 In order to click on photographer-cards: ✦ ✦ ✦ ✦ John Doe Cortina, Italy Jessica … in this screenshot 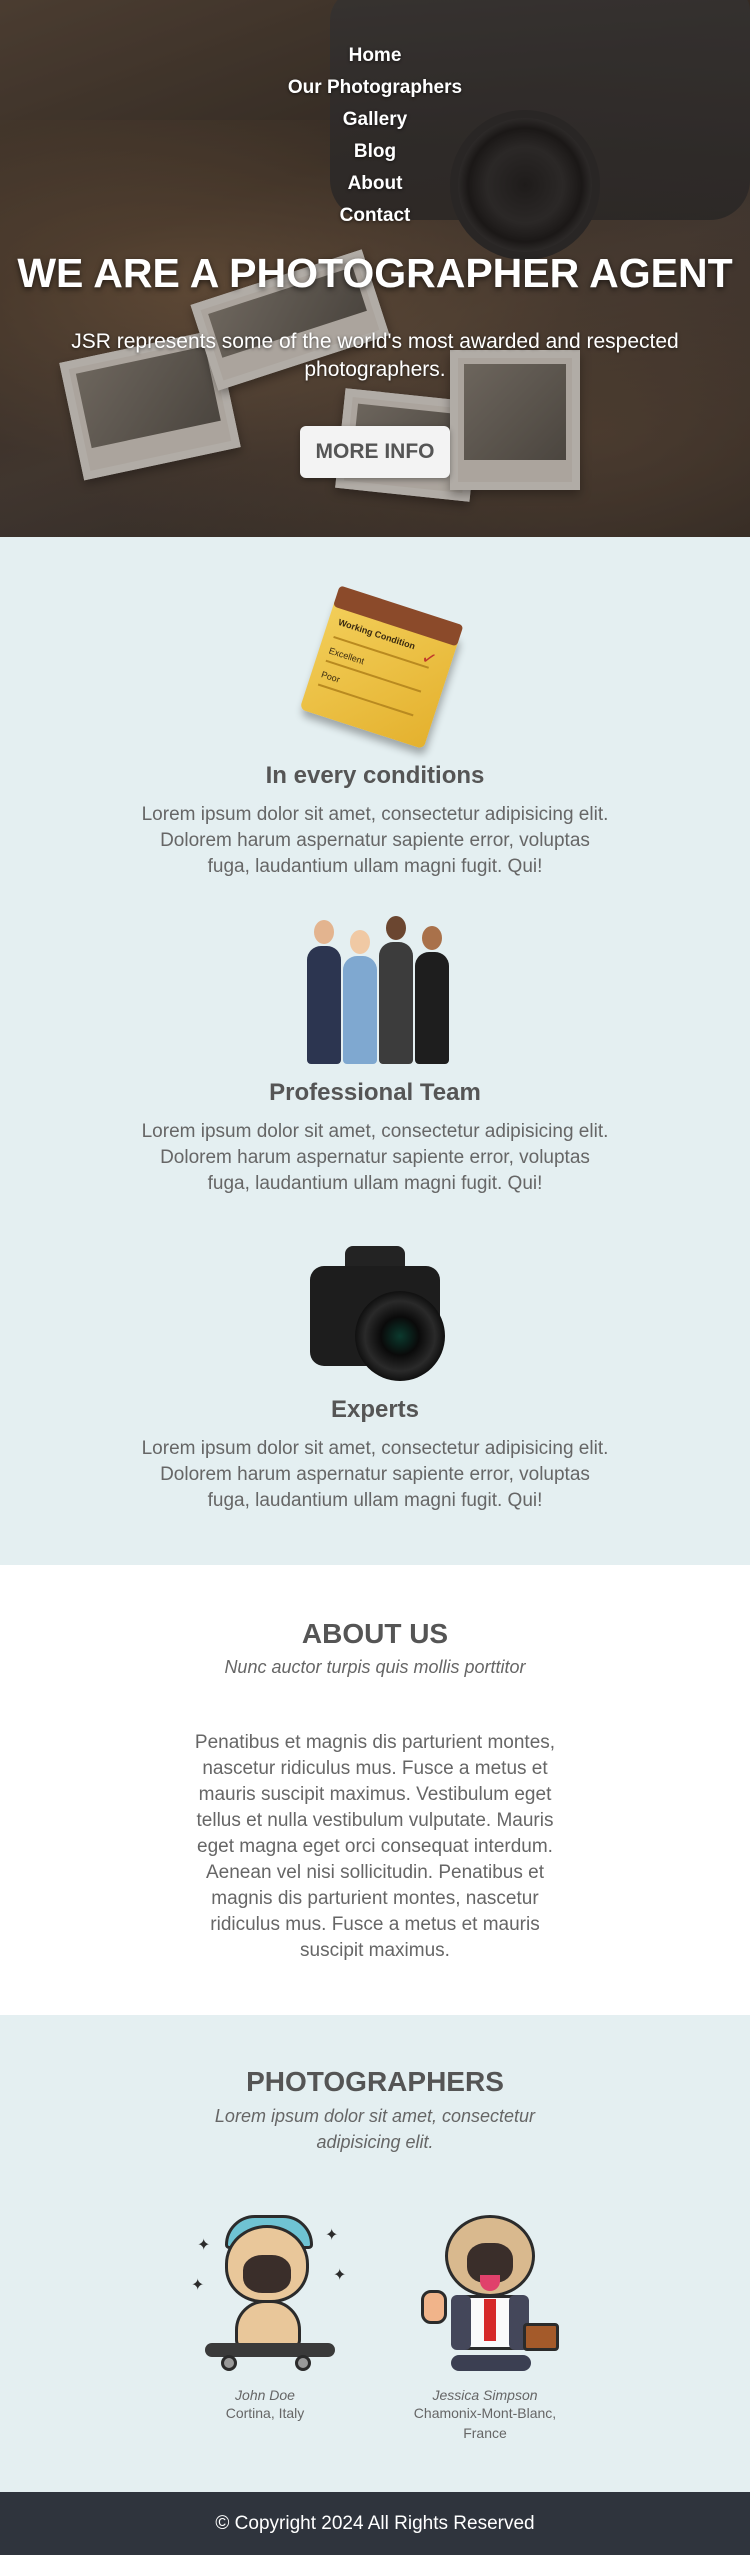, I will do `click(375, 2319)`.